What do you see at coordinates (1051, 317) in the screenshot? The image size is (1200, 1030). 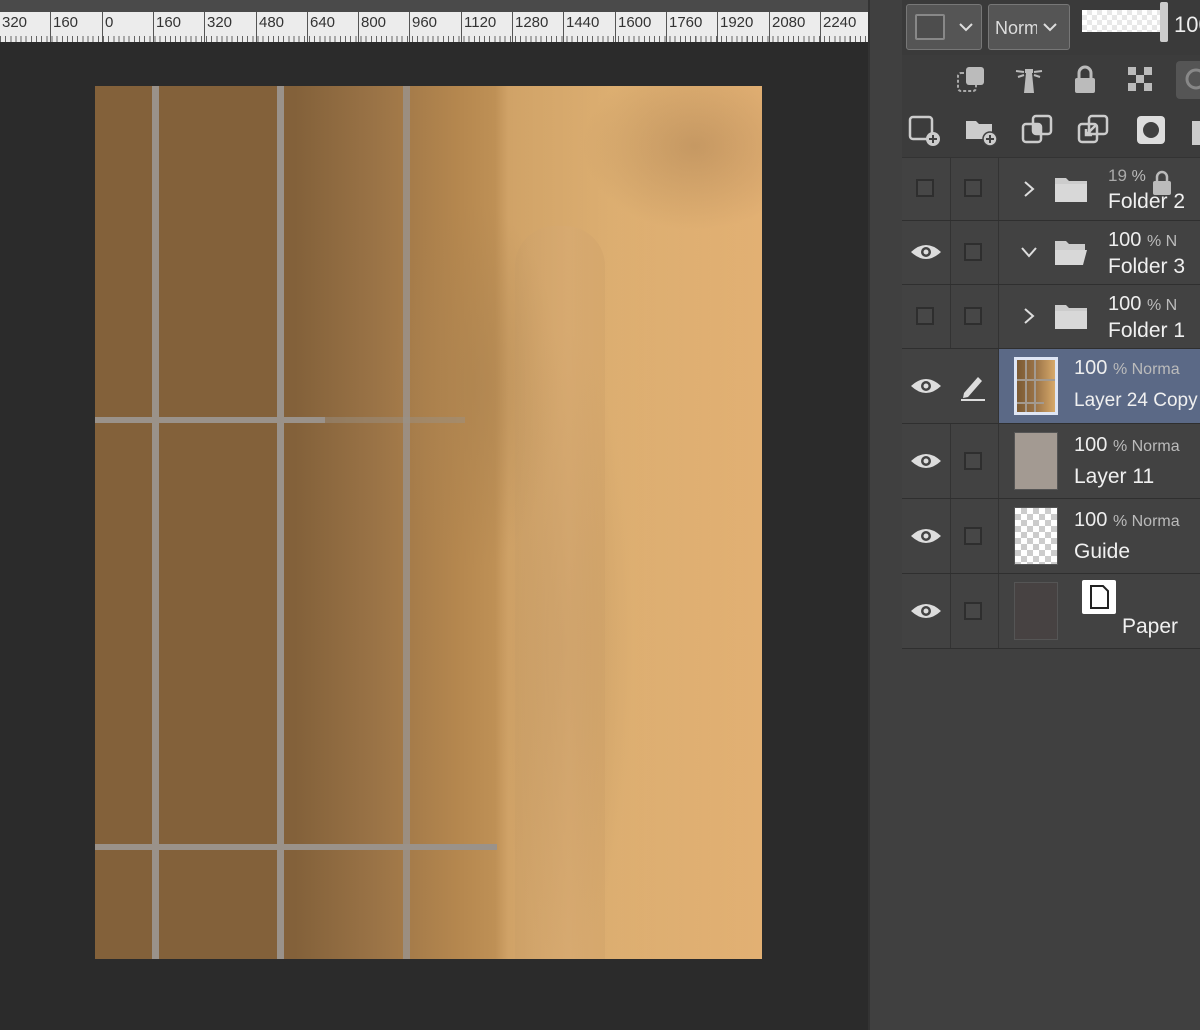 I see `layer-row-folder-1: 100 % N Folder 1` at bounding box center [1051, 317].